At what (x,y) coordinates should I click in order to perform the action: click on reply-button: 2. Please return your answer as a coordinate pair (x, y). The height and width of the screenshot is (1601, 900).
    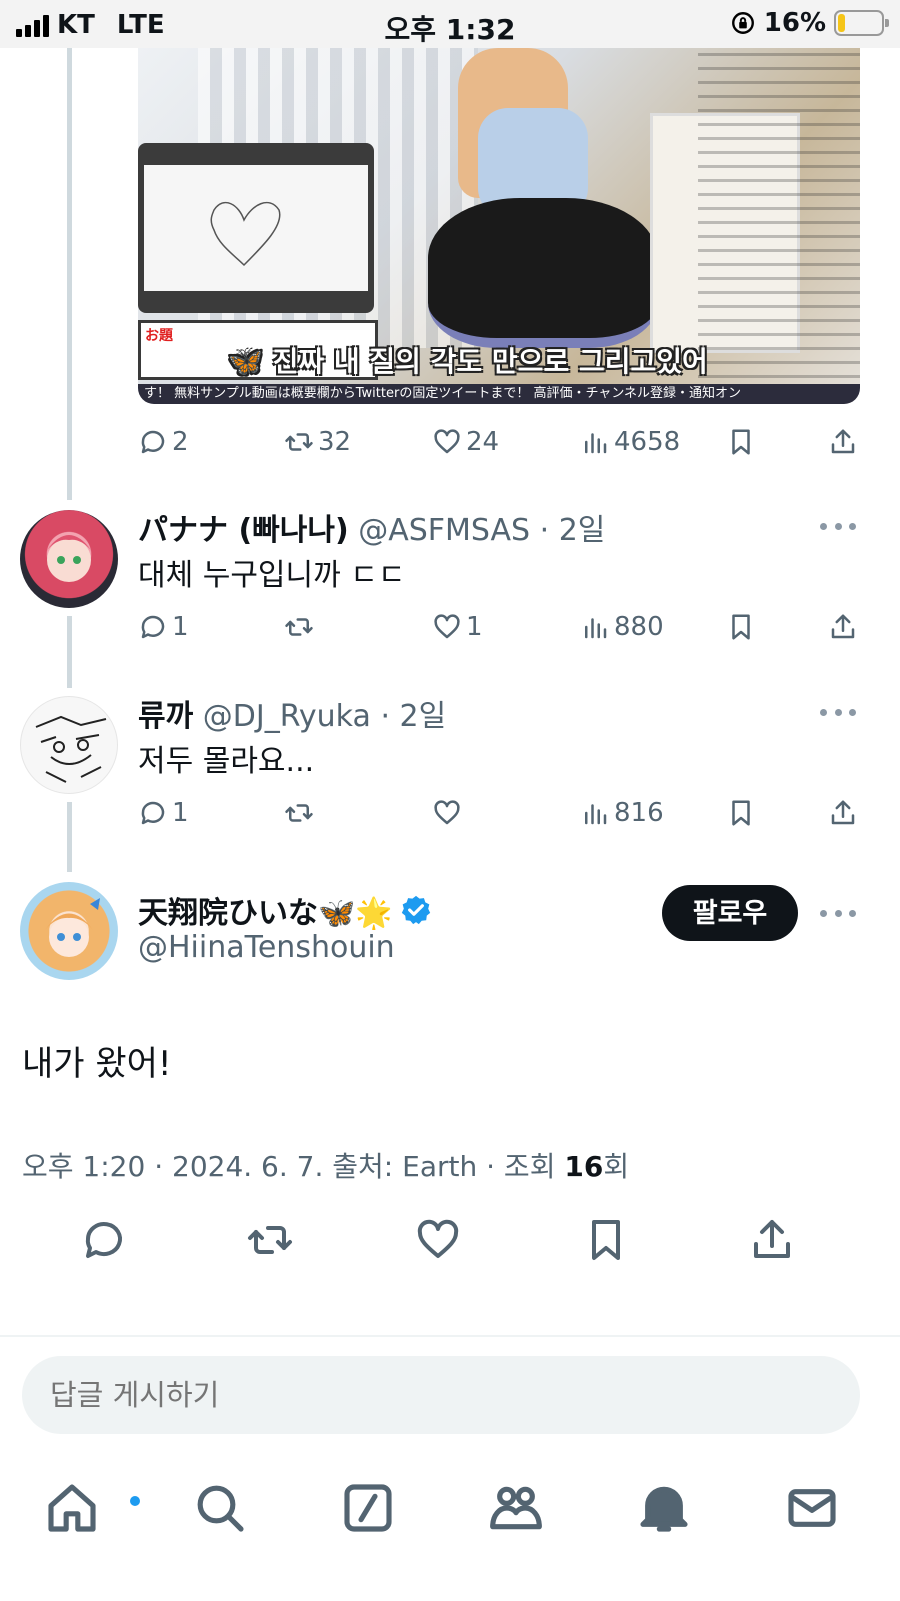
    Looking at the image, I should click on (163, 442).